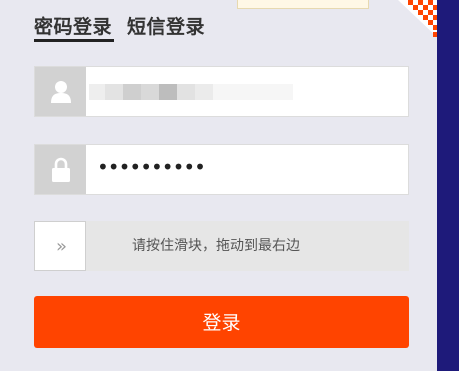 The image size is (459, 371). I want to click on password-icon-box, so click(60, 169).